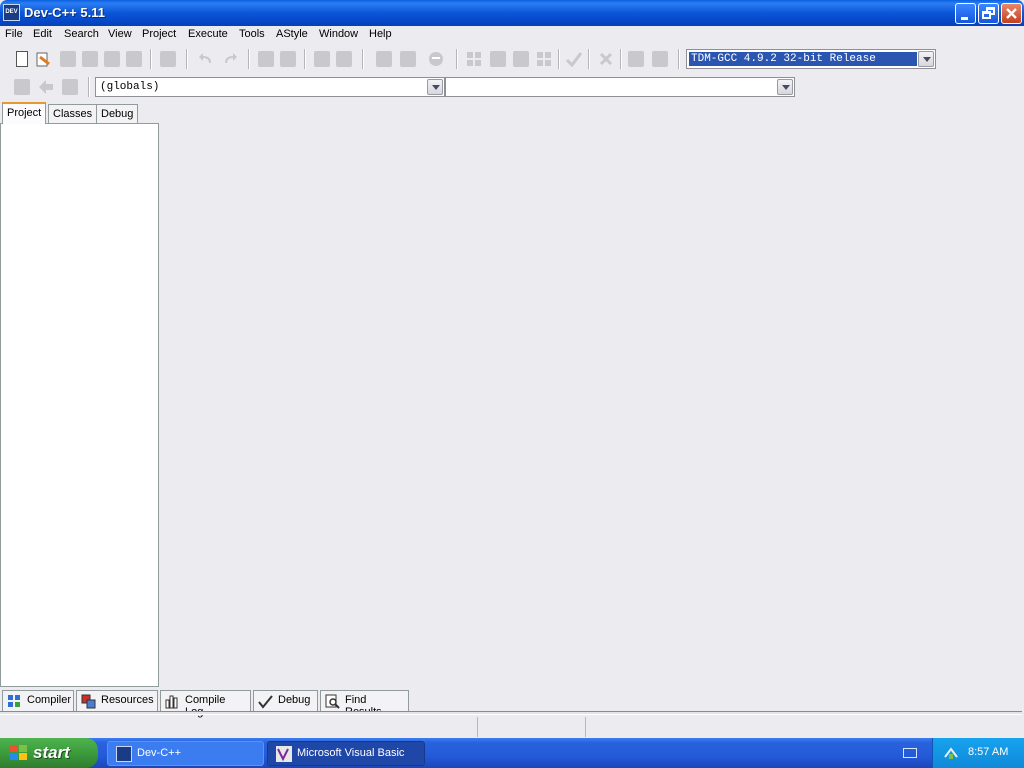 The image size is (1024, 768). I want to click on menu-help: Help, so click(380, 34).